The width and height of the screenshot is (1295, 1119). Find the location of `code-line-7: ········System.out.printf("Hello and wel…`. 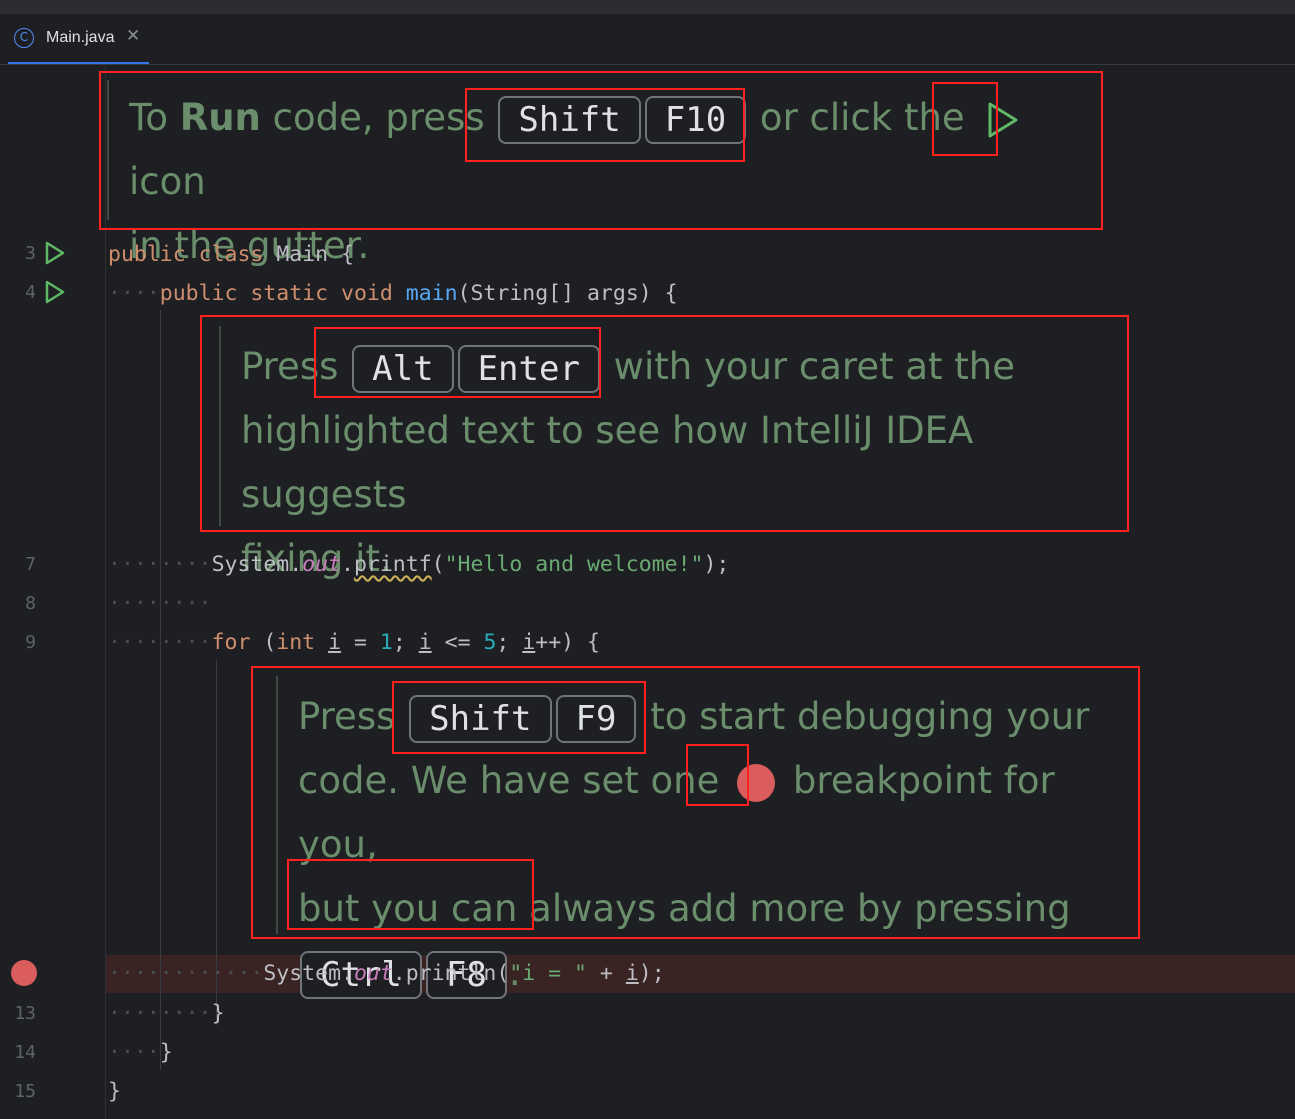

code-line-7: ········System.out.printf("Hello and wel… is located at coordinates (418, 565).